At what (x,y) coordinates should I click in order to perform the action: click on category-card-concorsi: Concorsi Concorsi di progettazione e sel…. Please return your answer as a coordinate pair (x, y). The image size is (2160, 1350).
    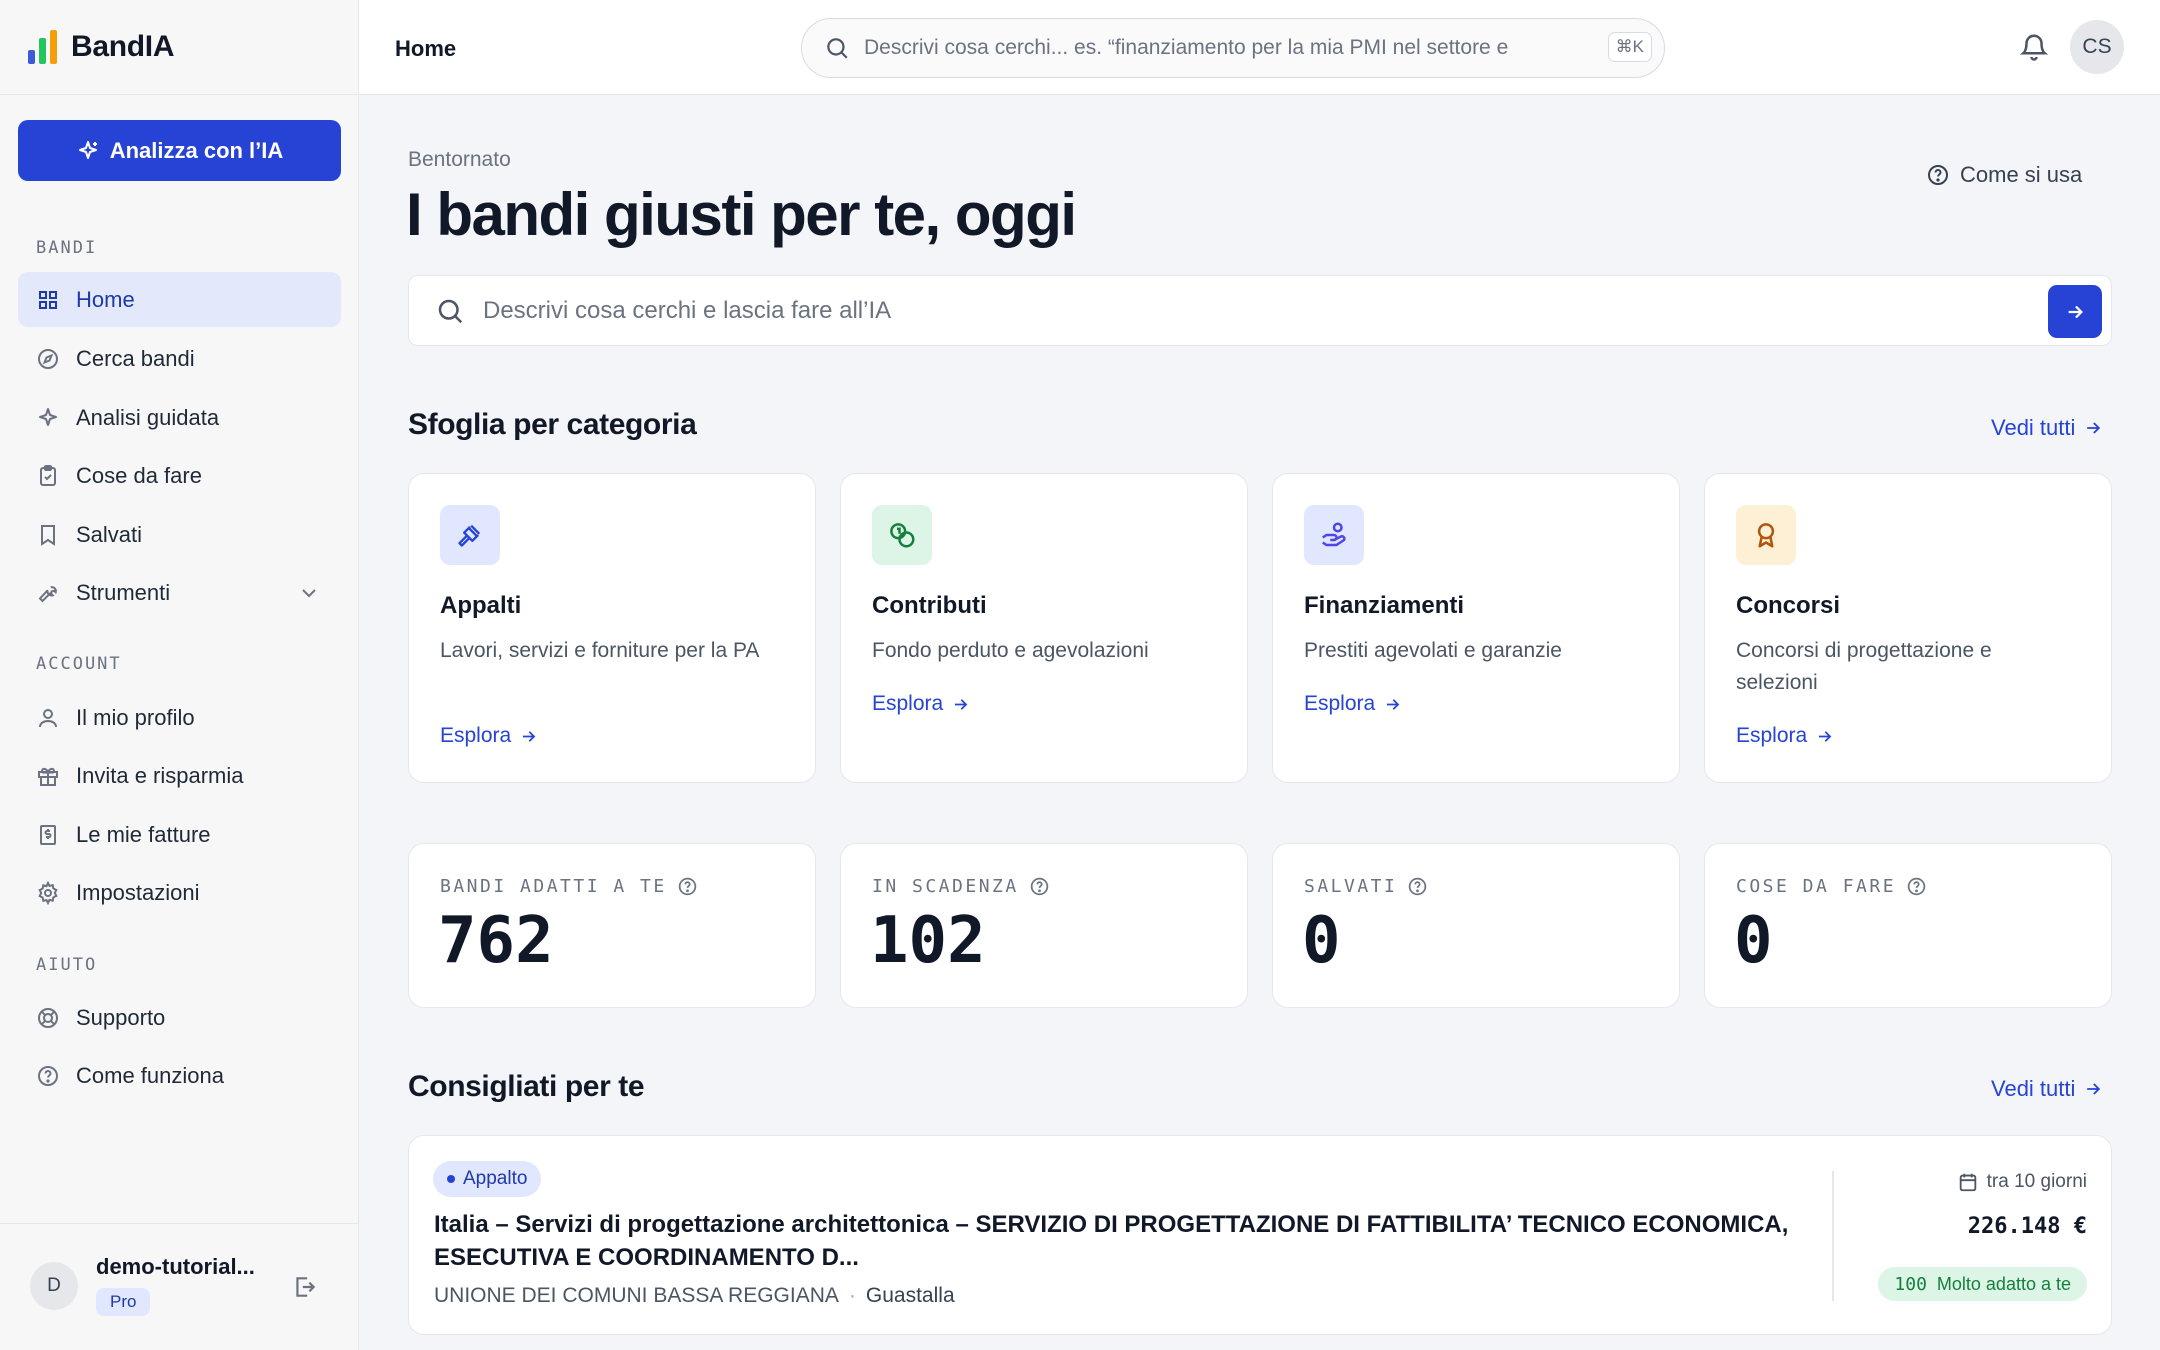
    Looking at the image, I should click on (1908, 628).